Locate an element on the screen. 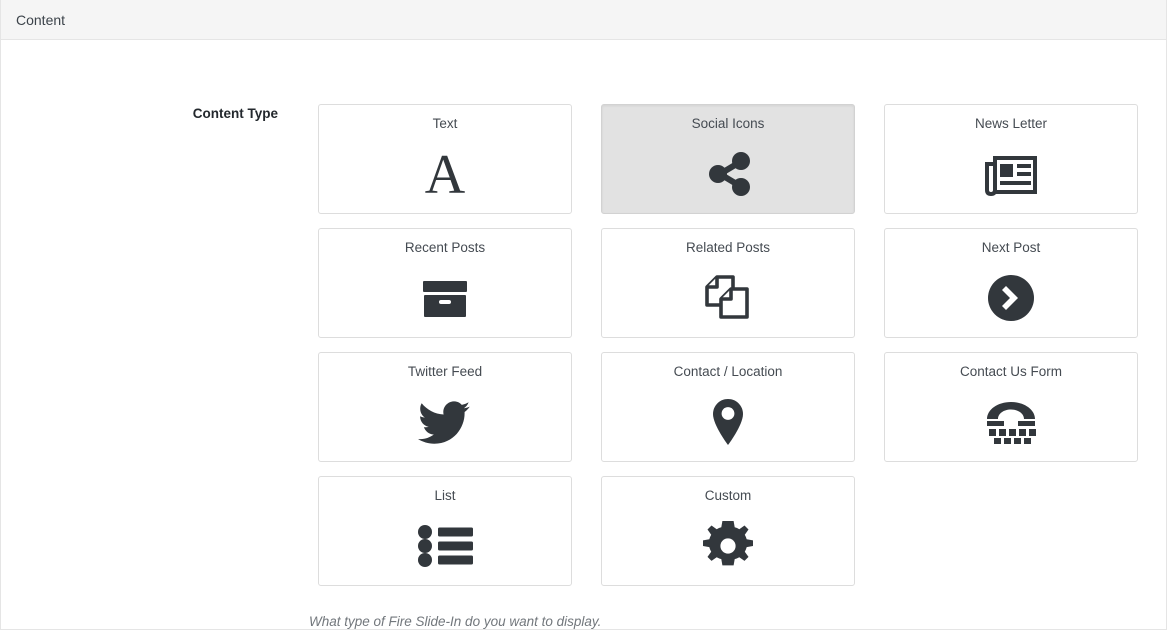 The image size is (1169, 632). content-type-option-list: List is located at coordinates (445, 531).